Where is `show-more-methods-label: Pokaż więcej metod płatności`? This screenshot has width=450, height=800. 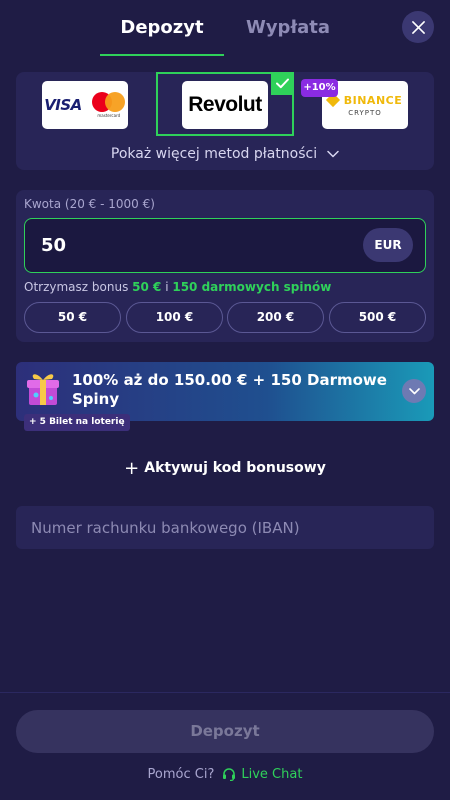 show-more-methods-label: Pokaż więcej metod płatności is located at coordinates (214, 153).